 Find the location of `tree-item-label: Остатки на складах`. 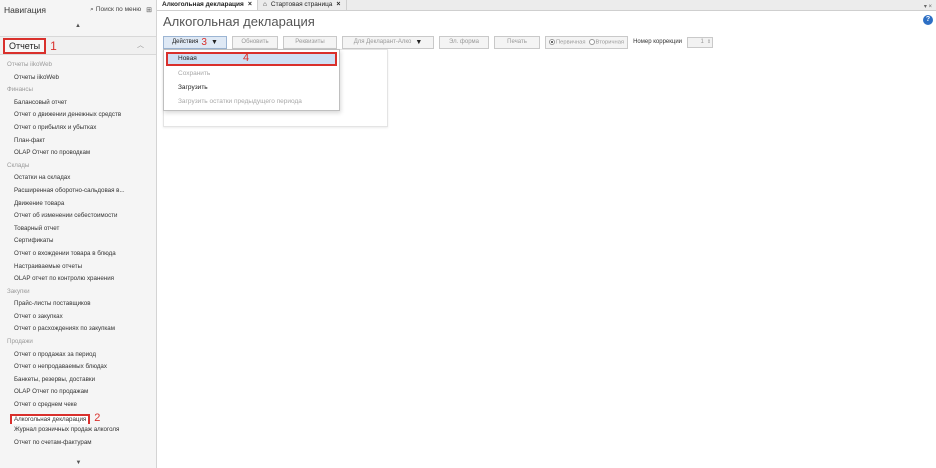

tree-item-label: Остатки на складах is located at coordinates (42, 178).